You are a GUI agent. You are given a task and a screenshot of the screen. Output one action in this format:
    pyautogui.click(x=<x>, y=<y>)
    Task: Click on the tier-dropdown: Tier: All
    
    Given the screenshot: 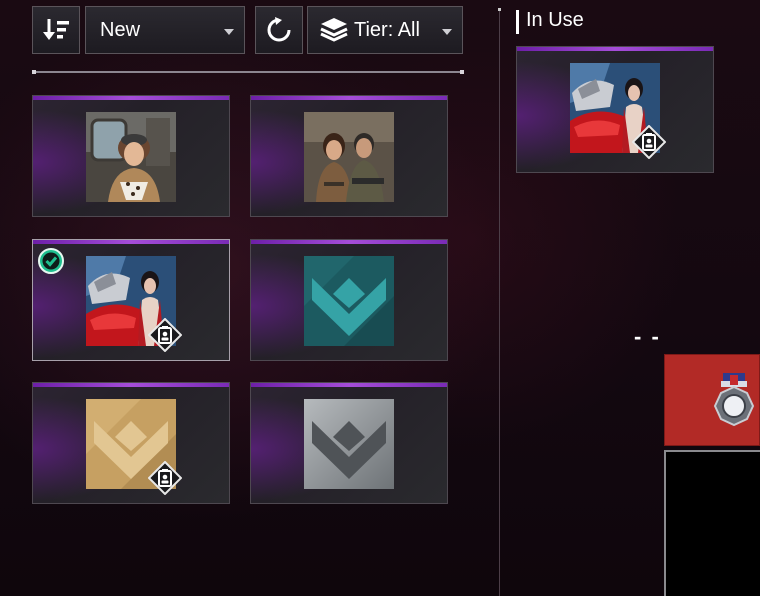 What is the action you would take?
    pyautogui.click(x=385, y=30)
    